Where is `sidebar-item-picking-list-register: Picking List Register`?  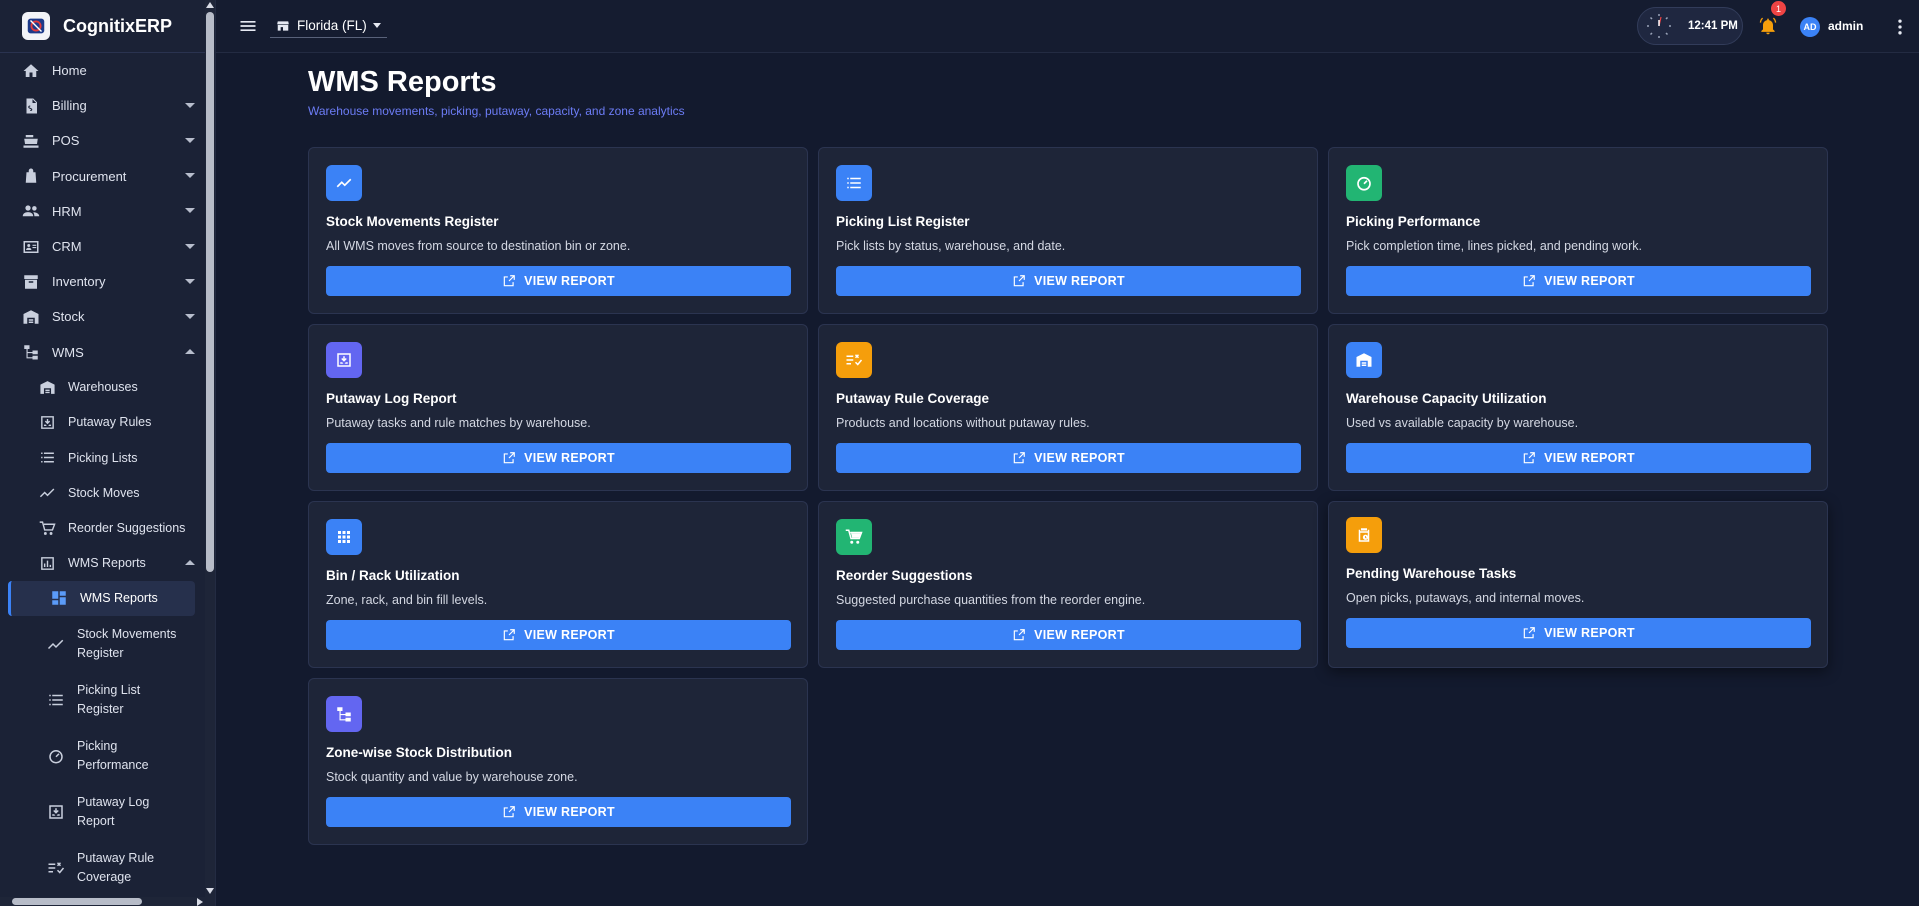
sidebar-item-picking-list-register: Picking List Register is located at coordinates (102, 700).